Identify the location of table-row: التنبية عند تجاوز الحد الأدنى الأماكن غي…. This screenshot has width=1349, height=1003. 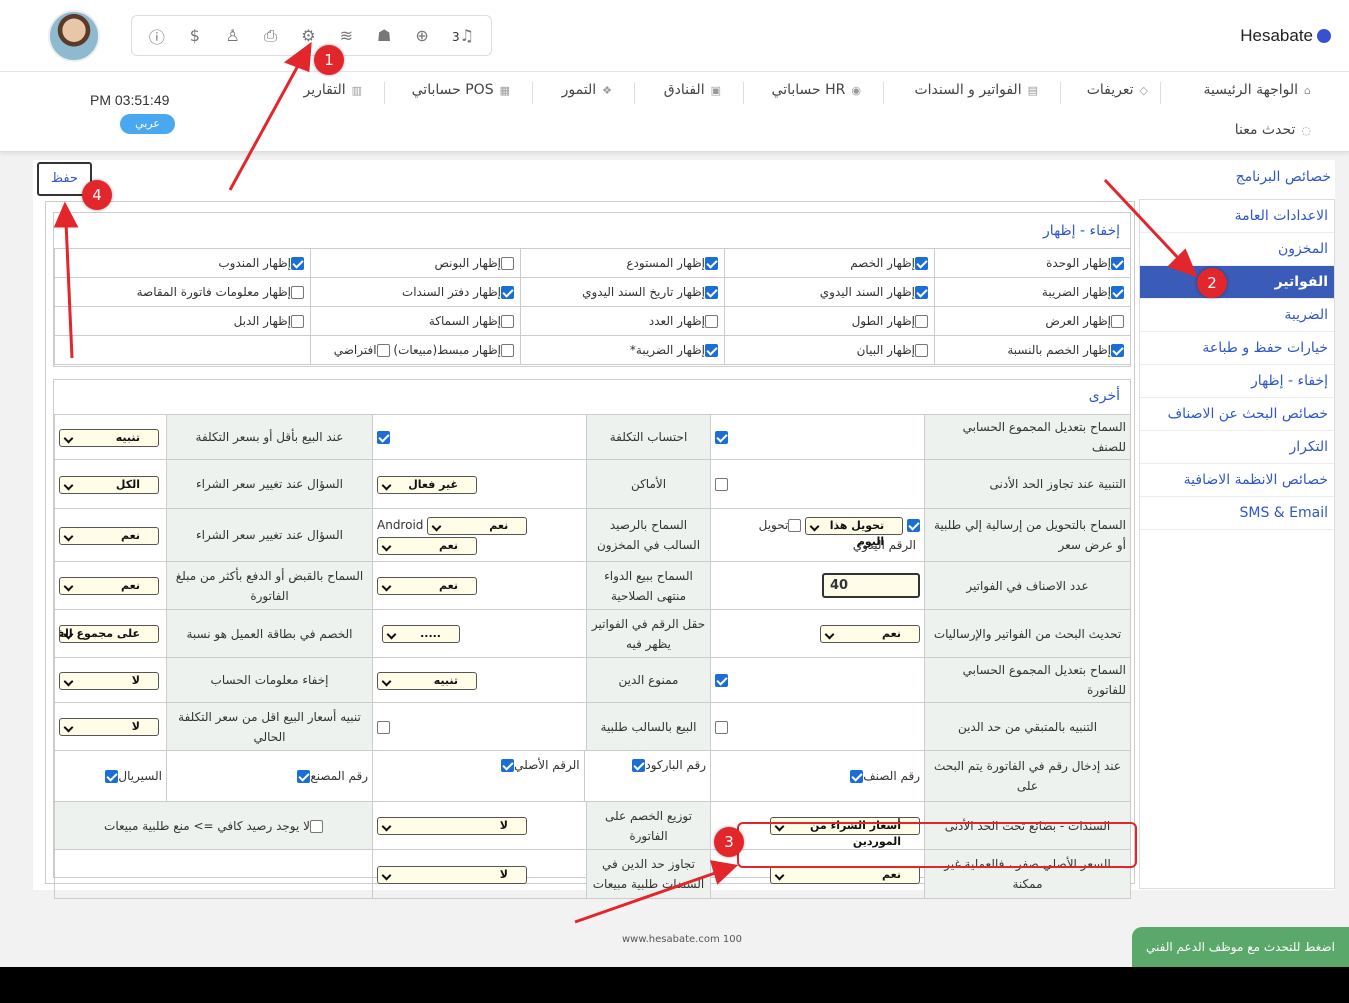
(592, 484).